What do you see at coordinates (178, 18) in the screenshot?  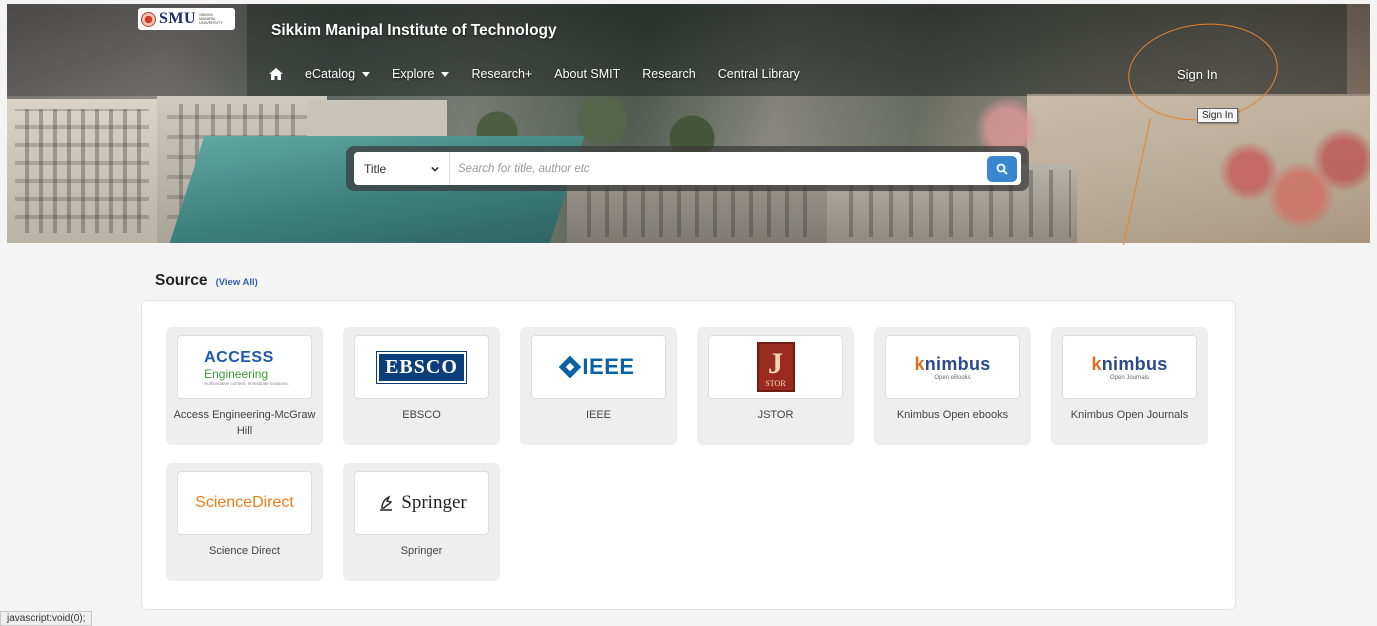 I see `logo-text: SMU` at bounding box center [178, 18].